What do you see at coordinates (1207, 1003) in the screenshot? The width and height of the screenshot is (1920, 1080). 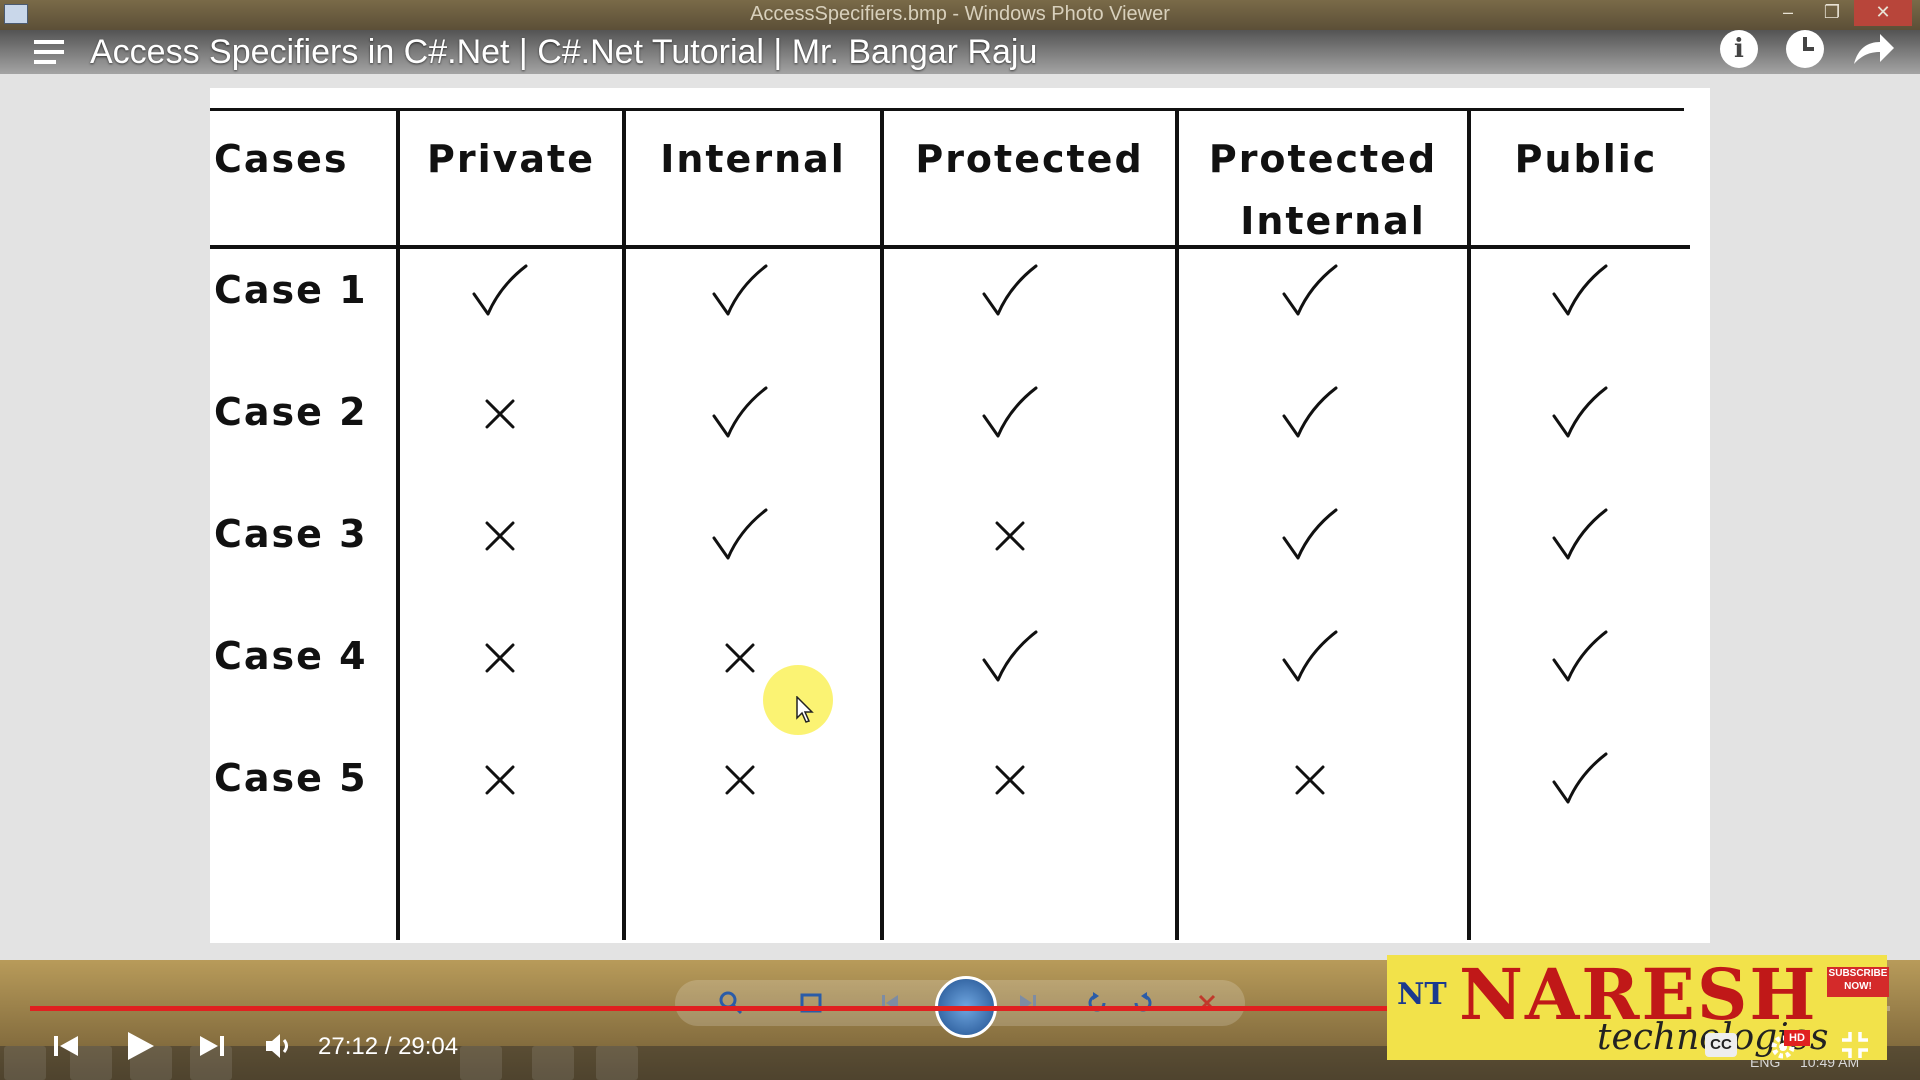 I see `delete-icon` at bounding box center [1207, 1003].